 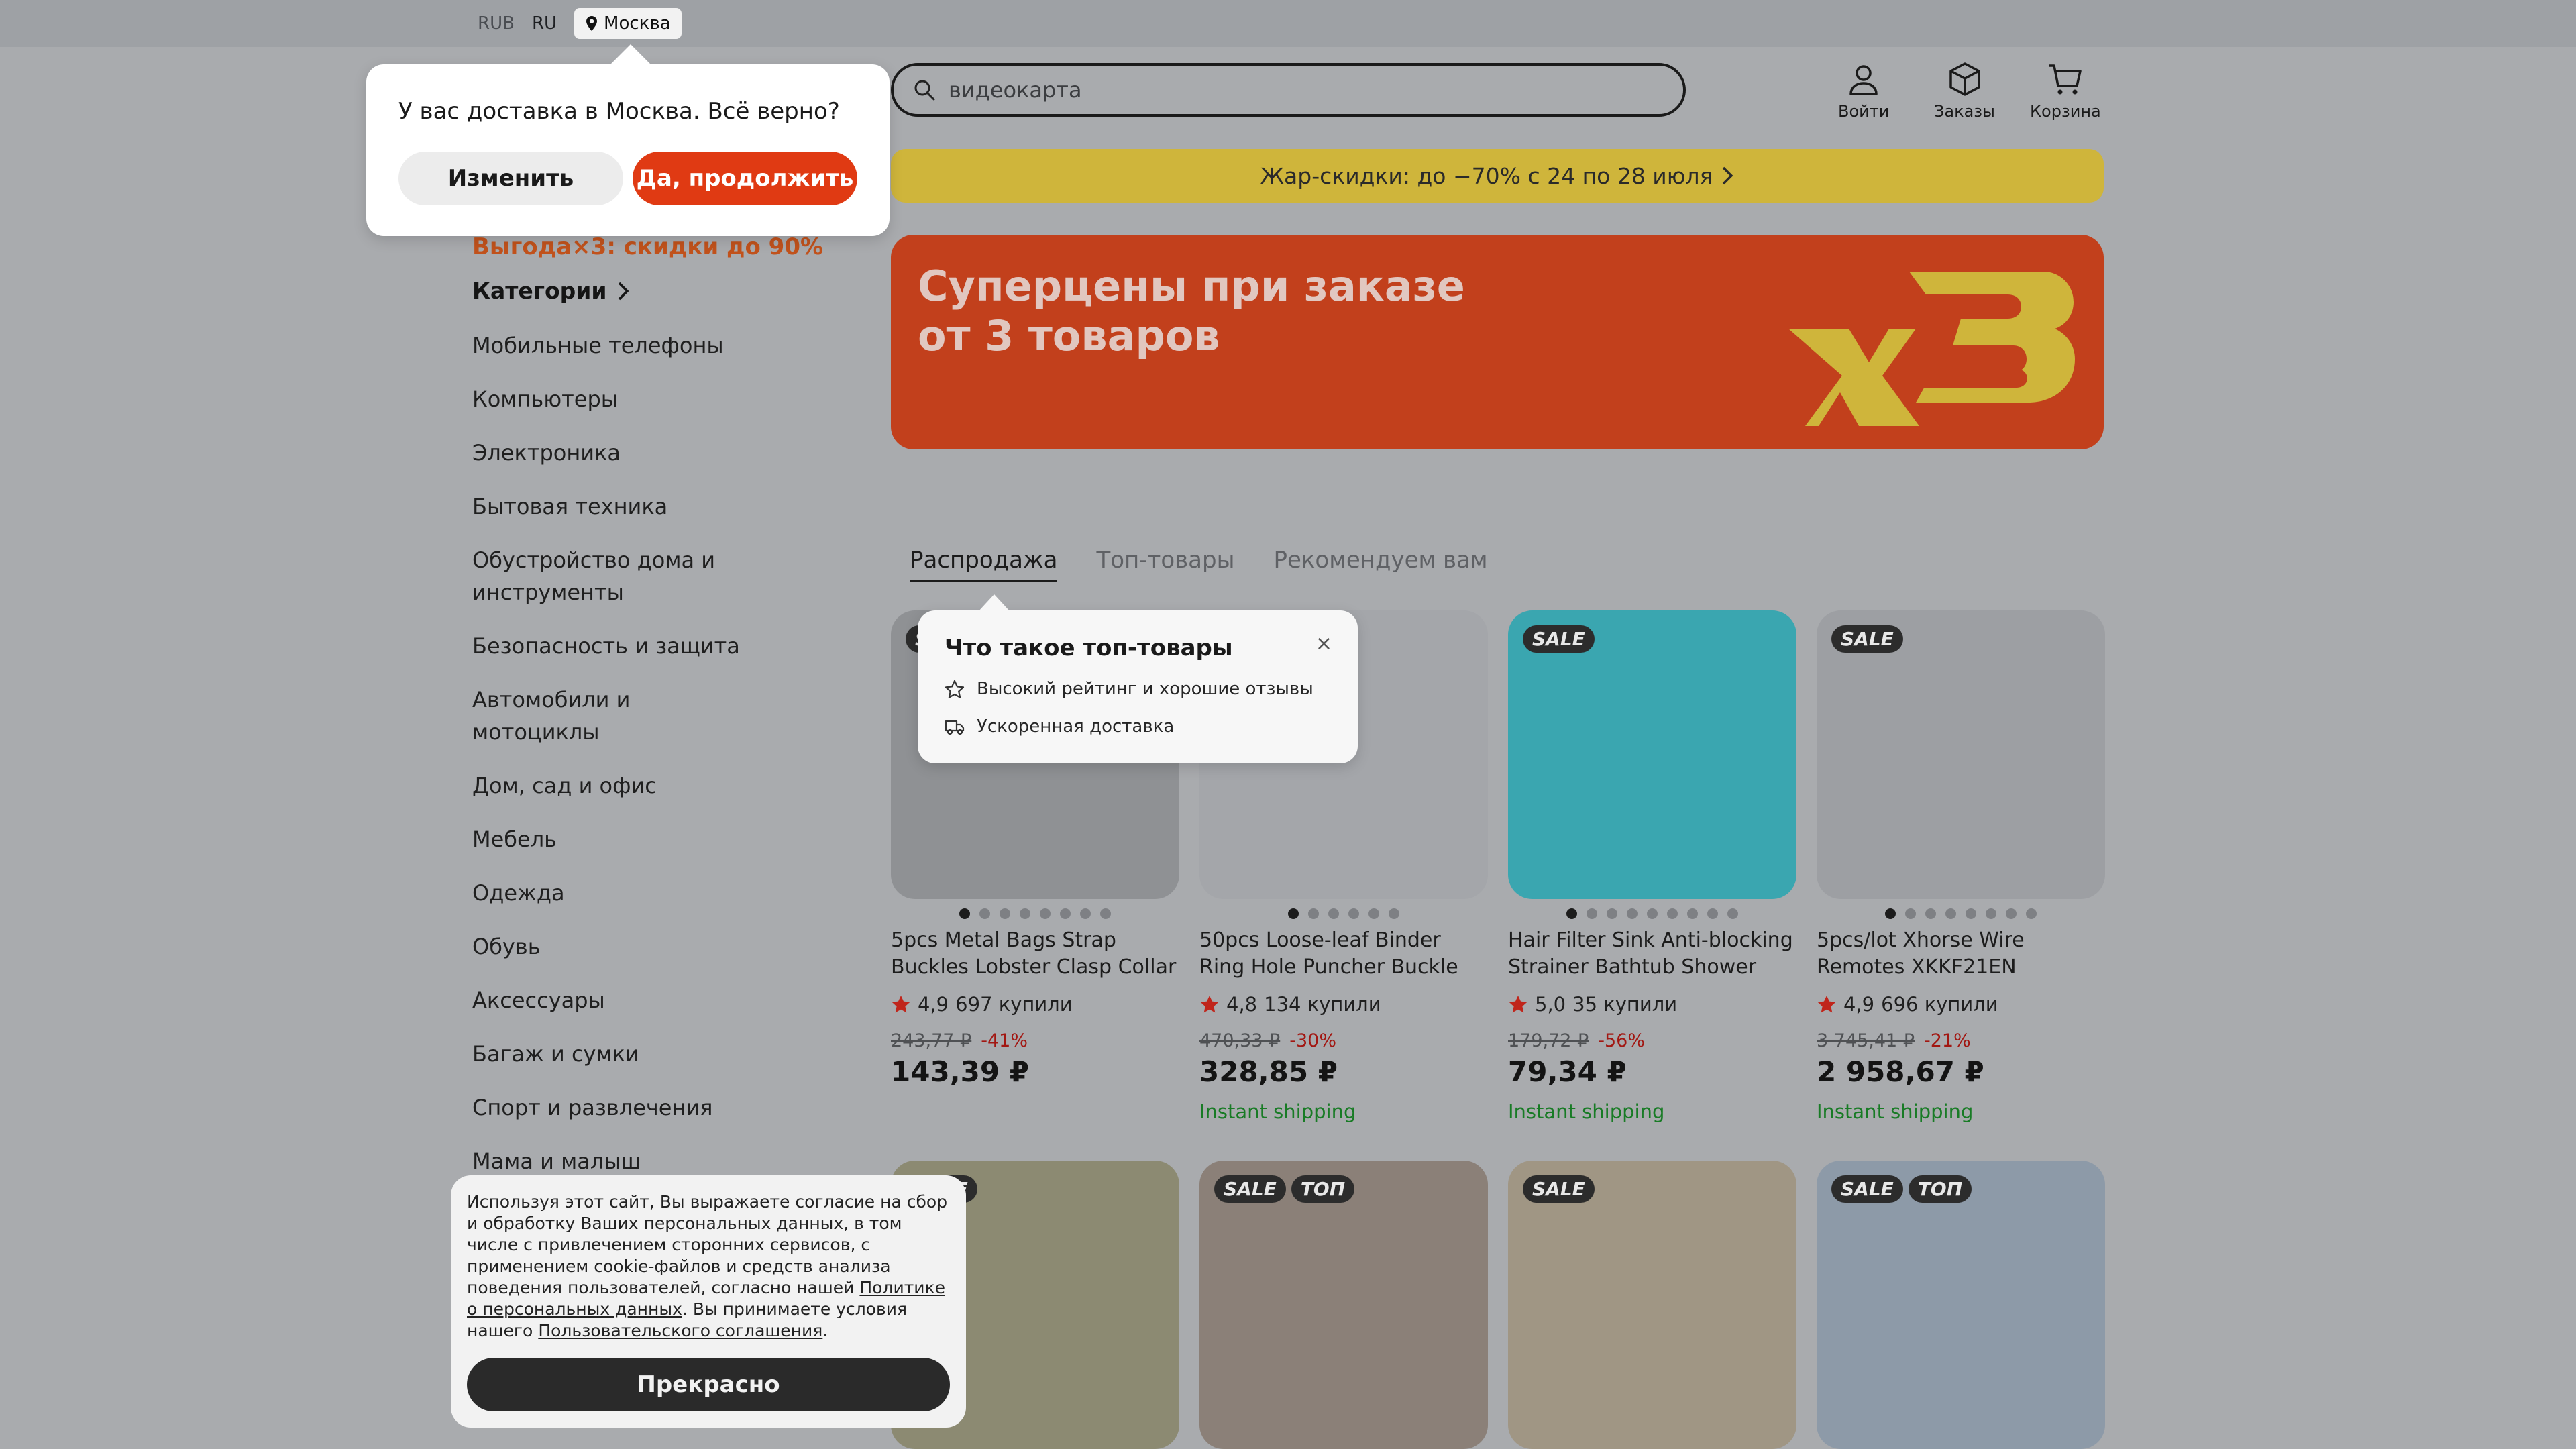 I want to click on promo-text: Жар-скидки: до −70% с 24 по 28 июля, so click(x=1486, y=175).